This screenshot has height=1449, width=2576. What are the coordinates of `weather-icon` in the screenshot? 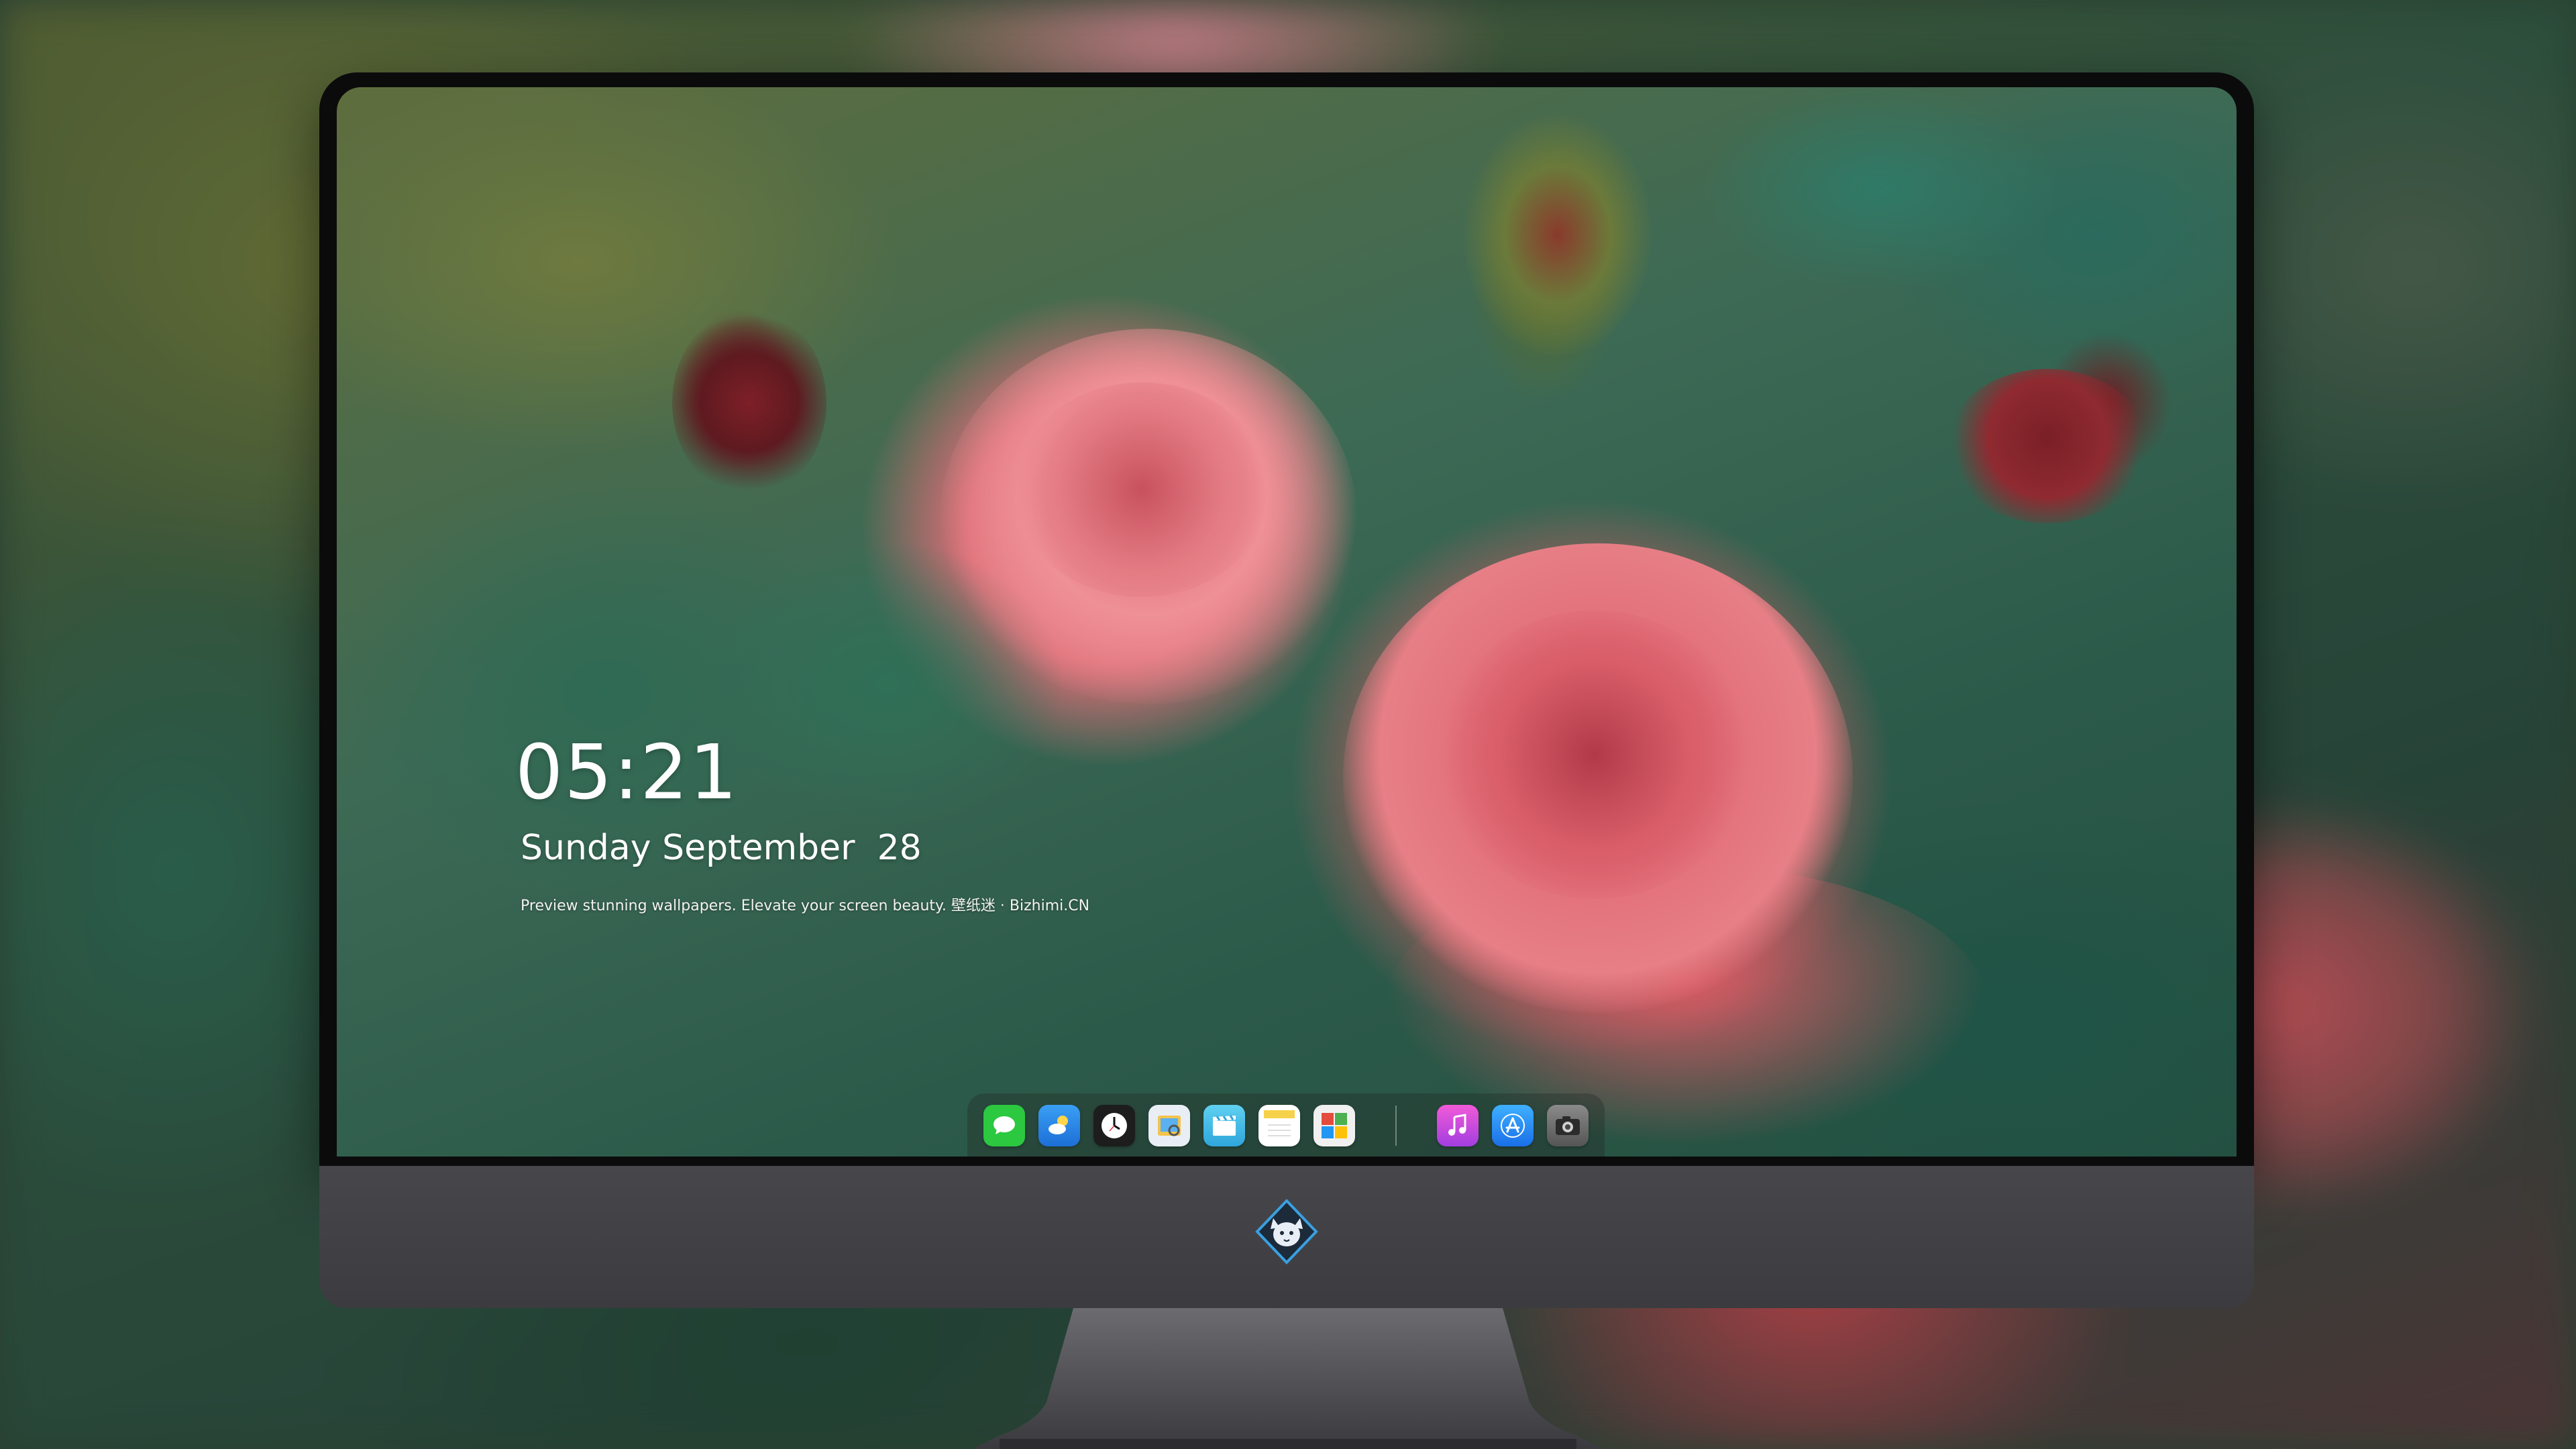 It's located at (1059, 1125).